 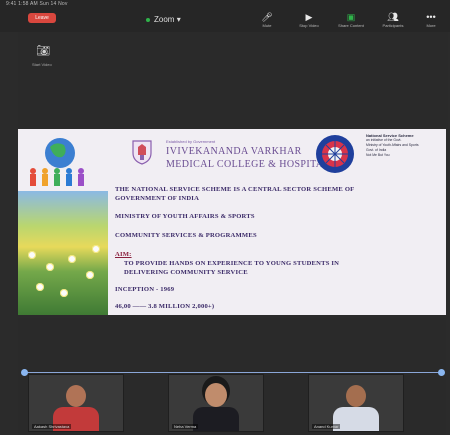 What do you see at coordinates (185, 216) in the screenshot?
I see `slide-text-line: MINISTRY OF YOUTH AFFAIRS & SPORTS` at bounding box center [185, 216].